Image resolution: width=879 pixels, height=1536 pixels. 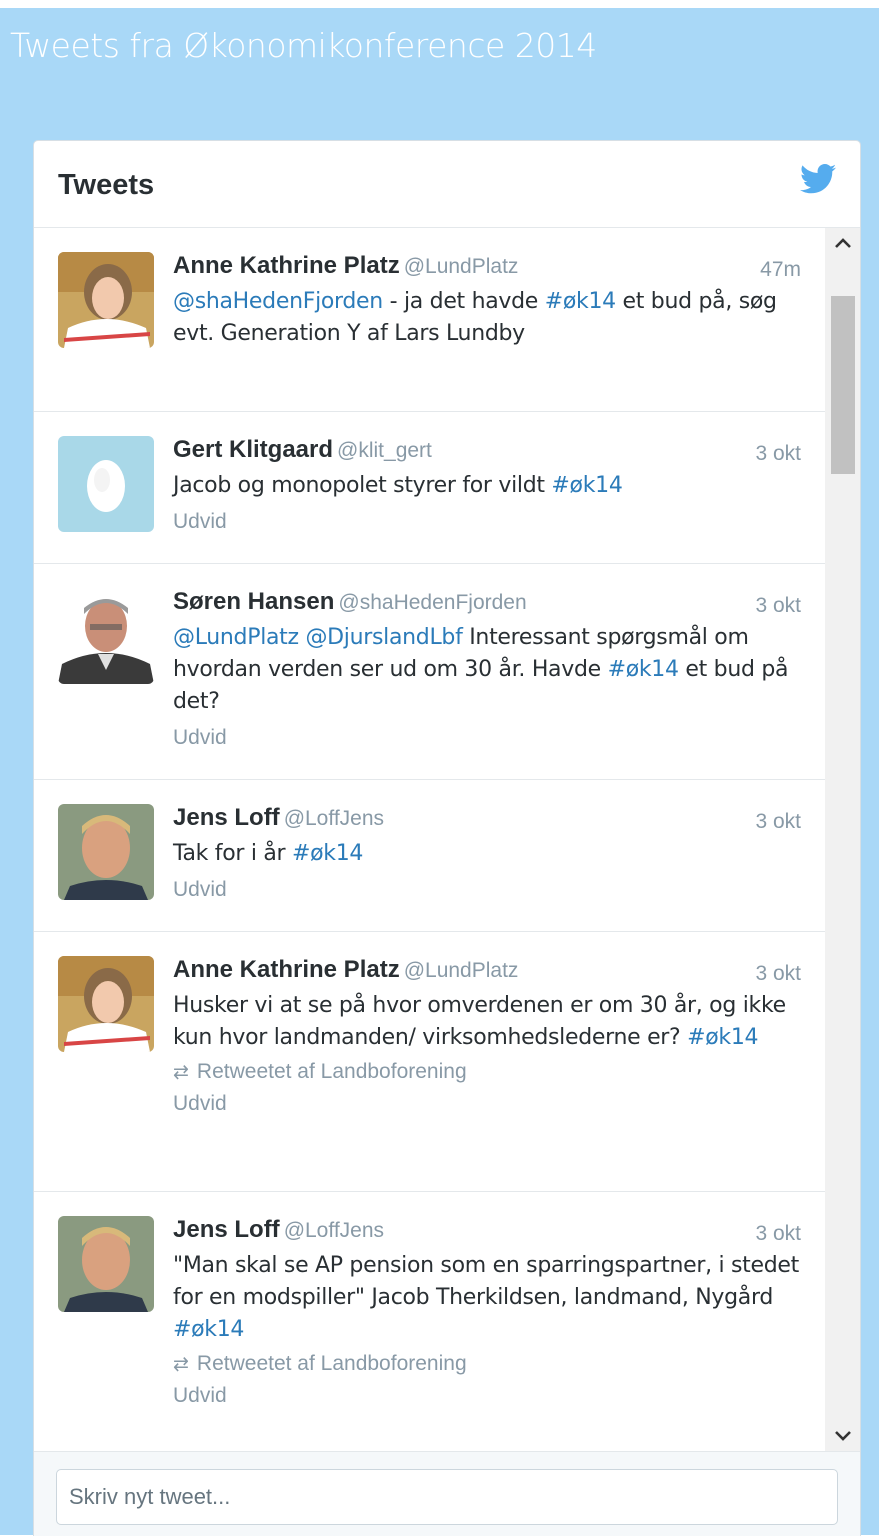 What do you see at coordinates (842, 839) in the screenshot?
I see `timeline-scrollbar` at bounding box center [842, 839].